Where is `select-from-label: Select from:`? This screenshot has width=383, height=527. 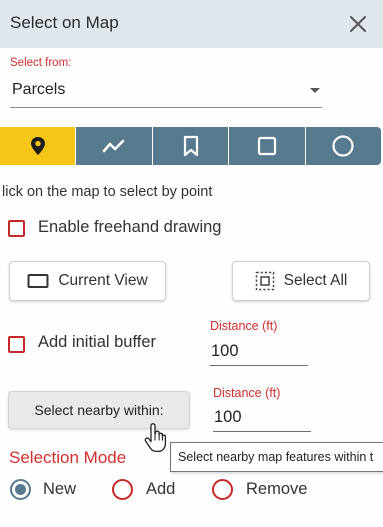
select-from-label: Select from: is located at coordinates (41, 63).